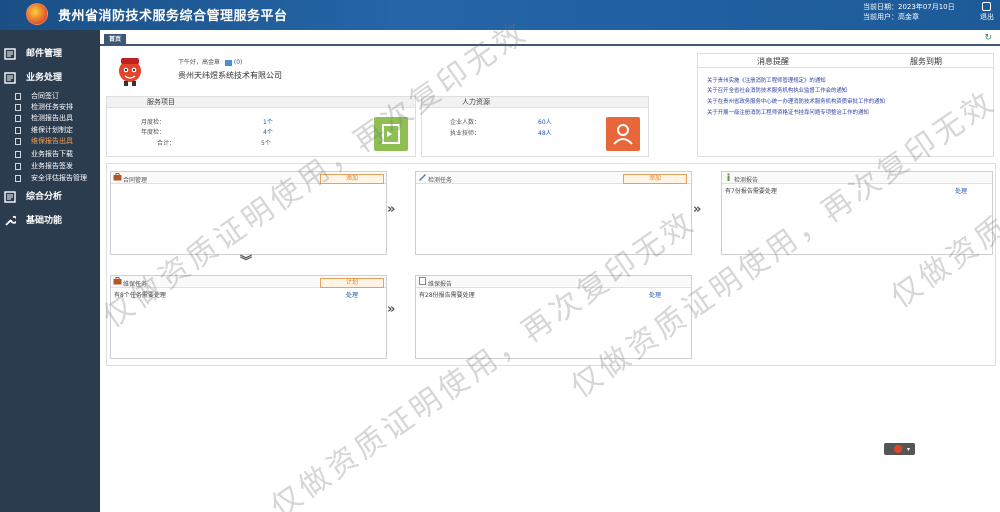  Describe the element at coordinates (986, 6) in the screenshot. I see `logout-icon` at that location.